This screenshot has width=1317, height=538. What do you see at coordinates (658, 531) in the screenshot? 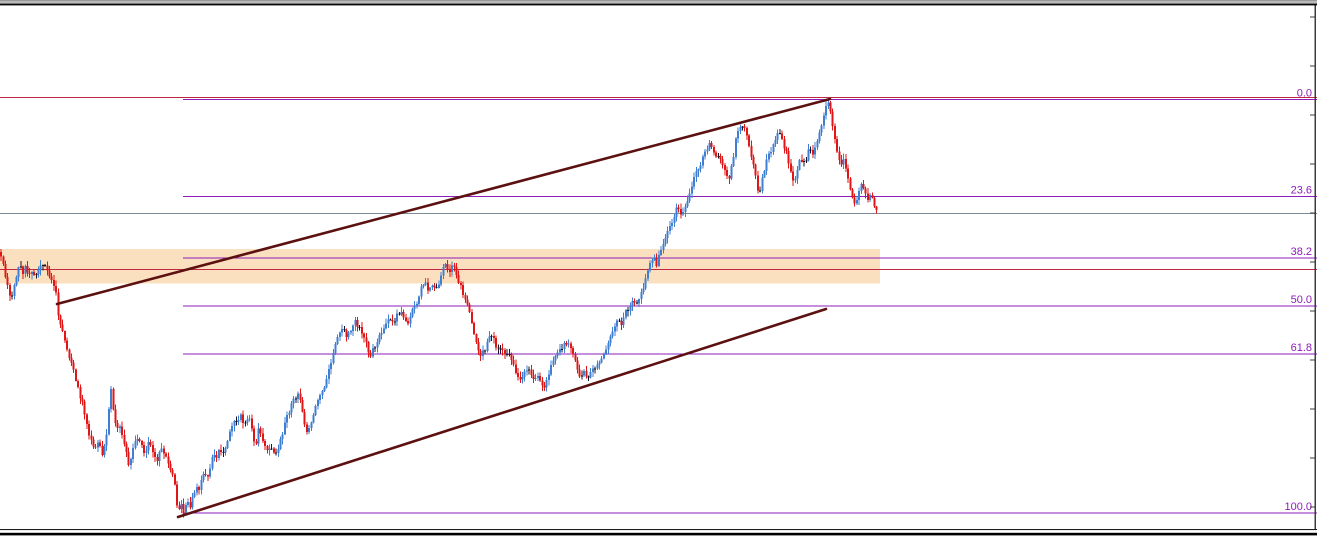
I see `border-layer` at bounding box center [658, 531].